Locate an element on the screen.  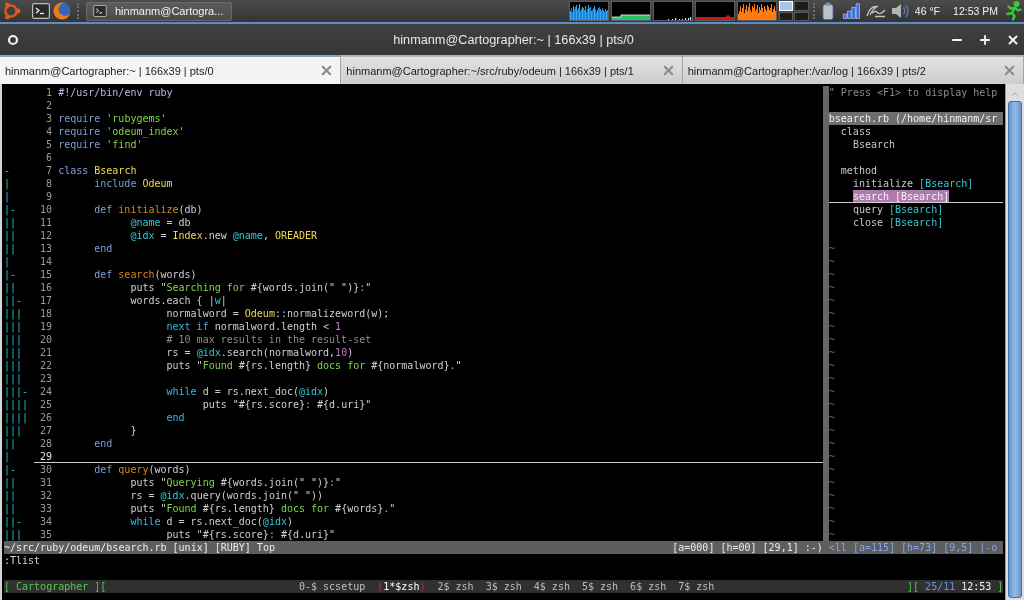
scrollbar is located at coordinates (1014, 342).